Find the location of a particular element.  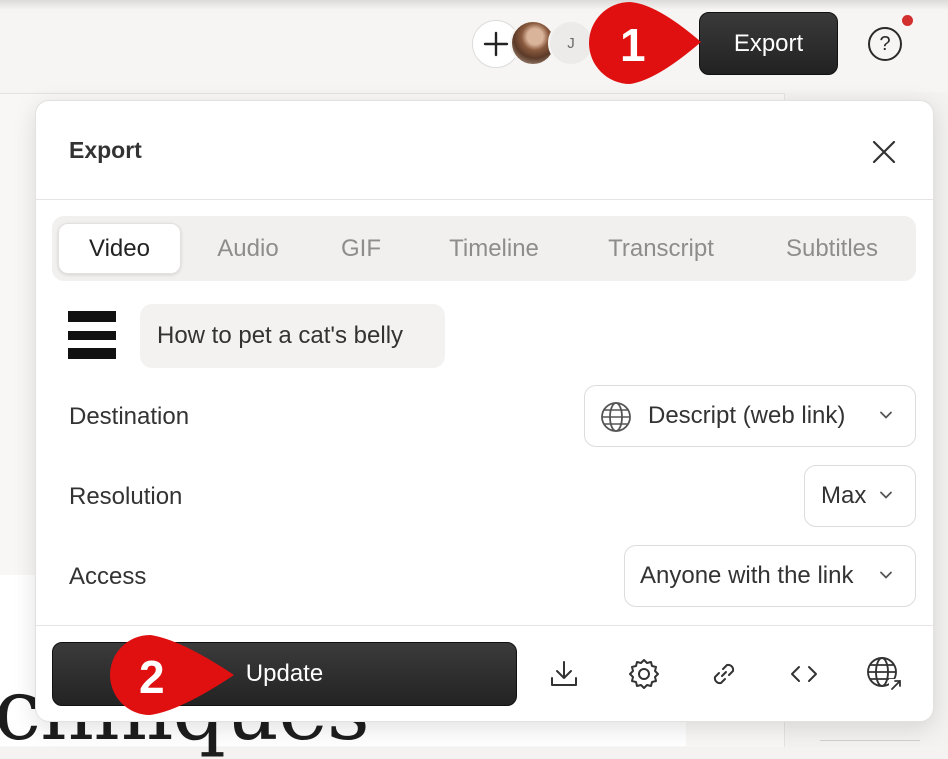

avatar-initial-text: J is located at coordinates (571, 43).